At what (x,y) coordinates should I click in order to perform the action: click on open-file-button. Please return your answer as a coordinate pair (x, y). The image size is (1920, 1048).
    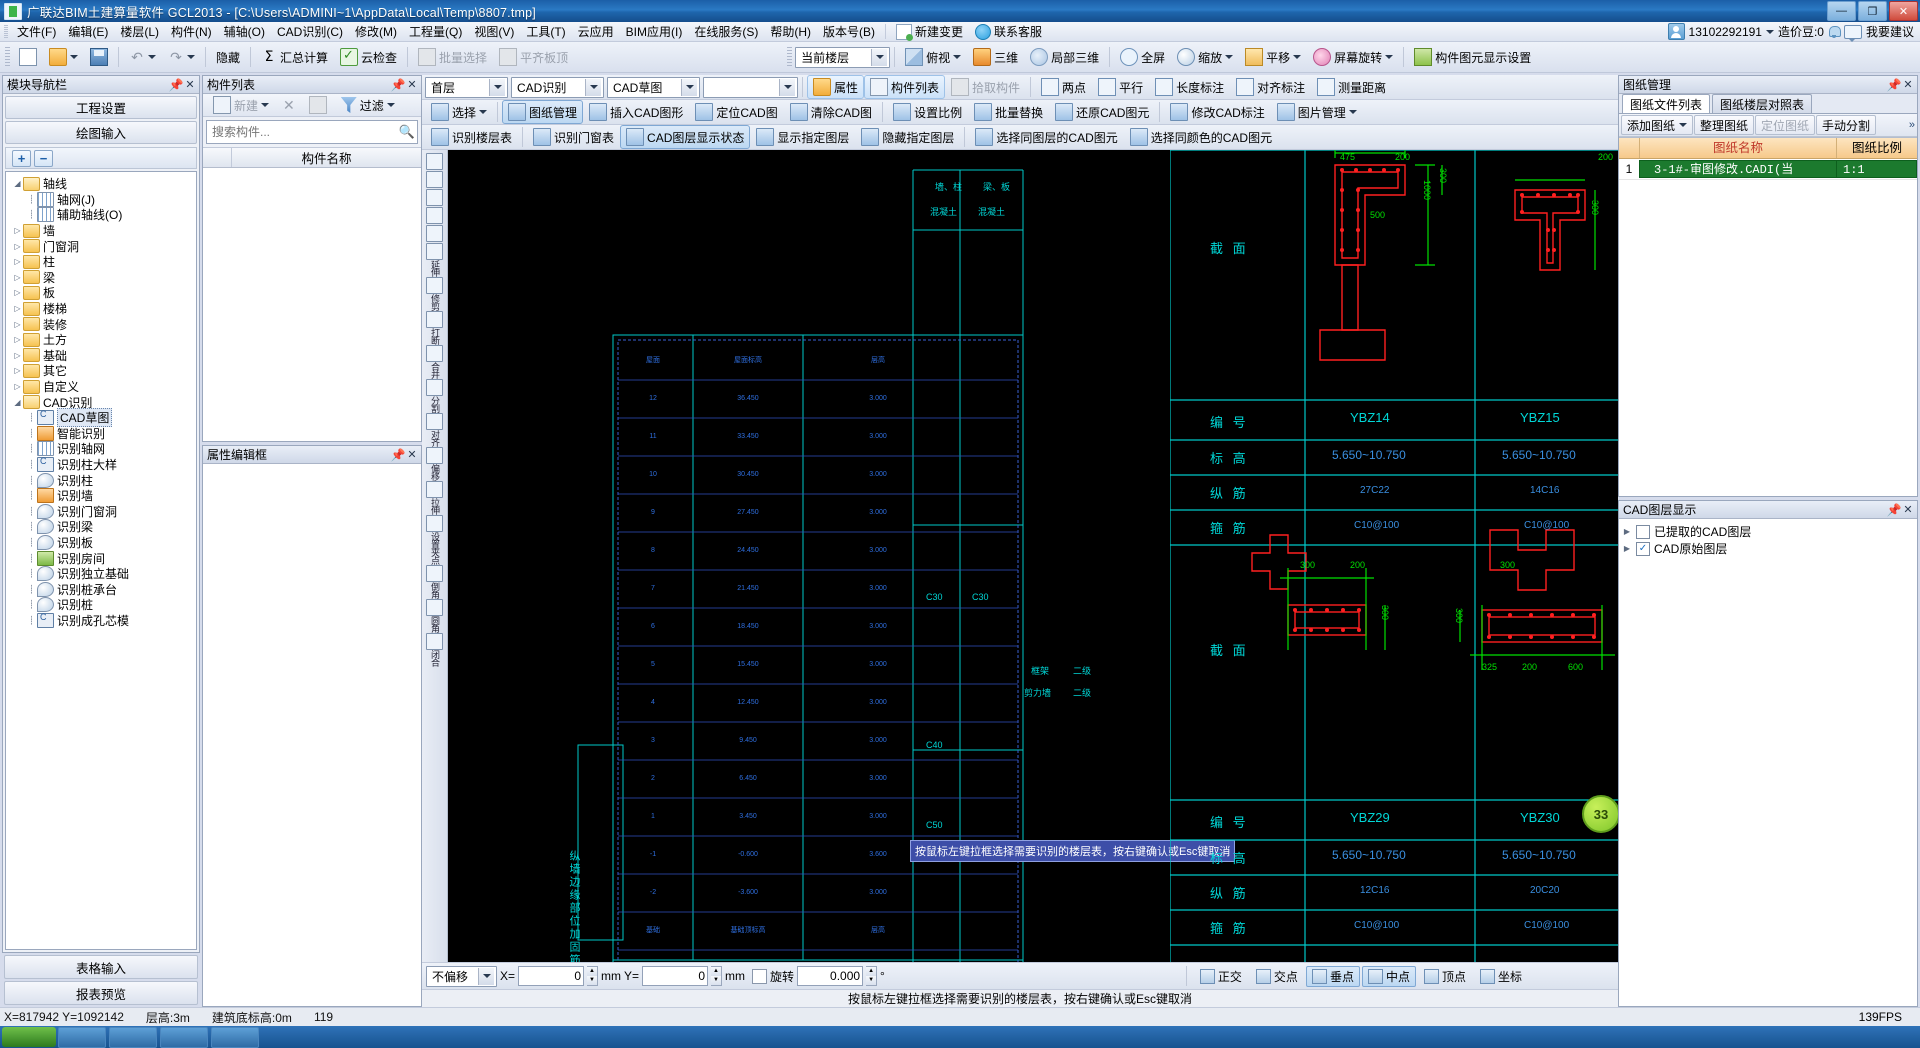
    Looking at the image, I should click on (63, 57).